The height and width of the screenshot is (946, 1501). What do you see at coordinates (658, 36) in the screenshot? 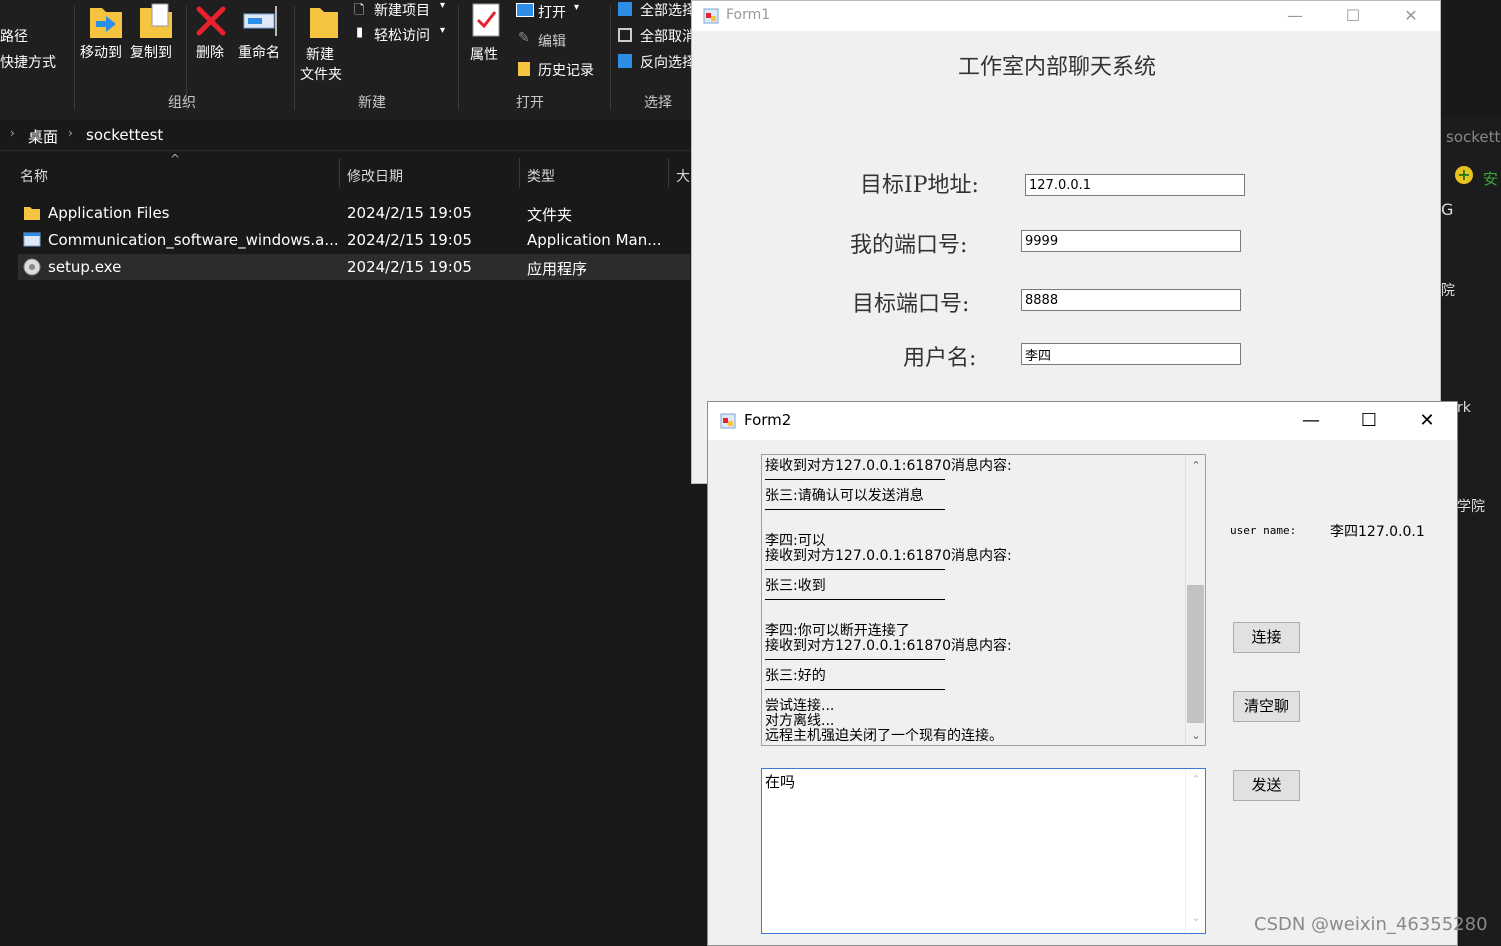
I see `select-none-button: 全部取消` at bounding box center [658, 36].